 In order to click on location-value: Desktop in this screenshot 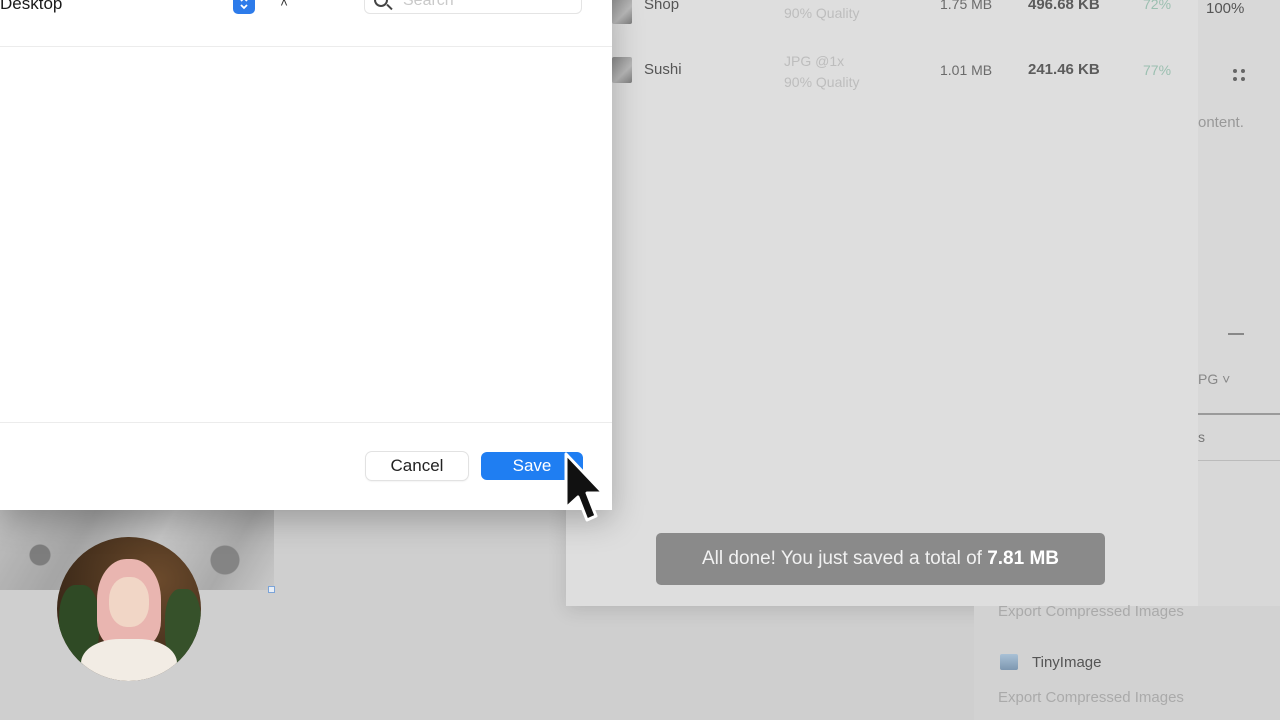, I will do `click(31, 6)`.